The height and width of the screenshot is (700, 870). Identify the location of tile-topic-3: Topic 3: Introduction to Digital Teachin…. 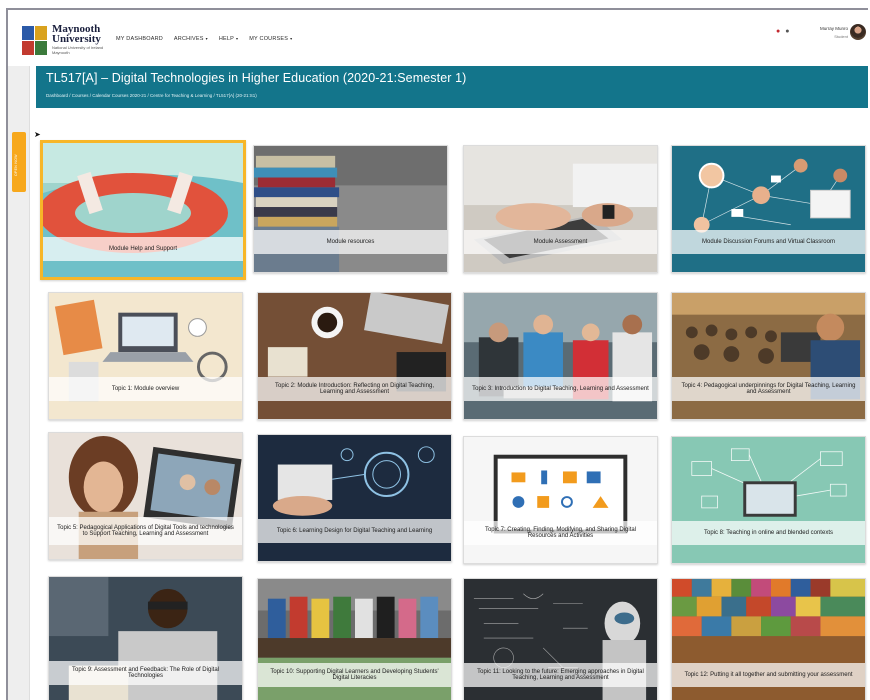
(560, 356).